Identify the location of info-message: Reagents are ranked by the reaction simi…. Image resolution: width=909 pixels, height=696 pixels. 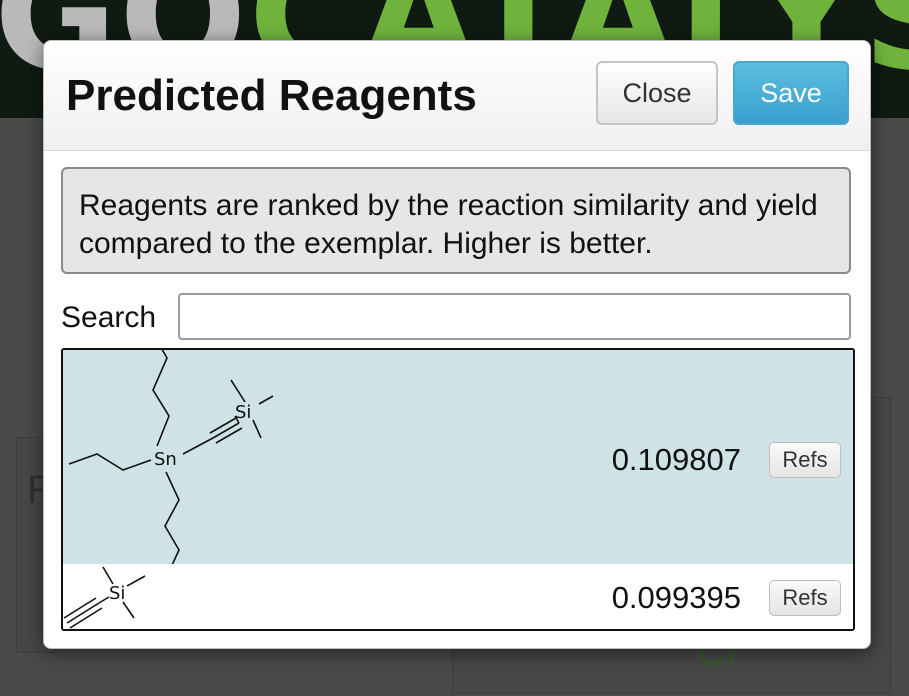
(456, 220).